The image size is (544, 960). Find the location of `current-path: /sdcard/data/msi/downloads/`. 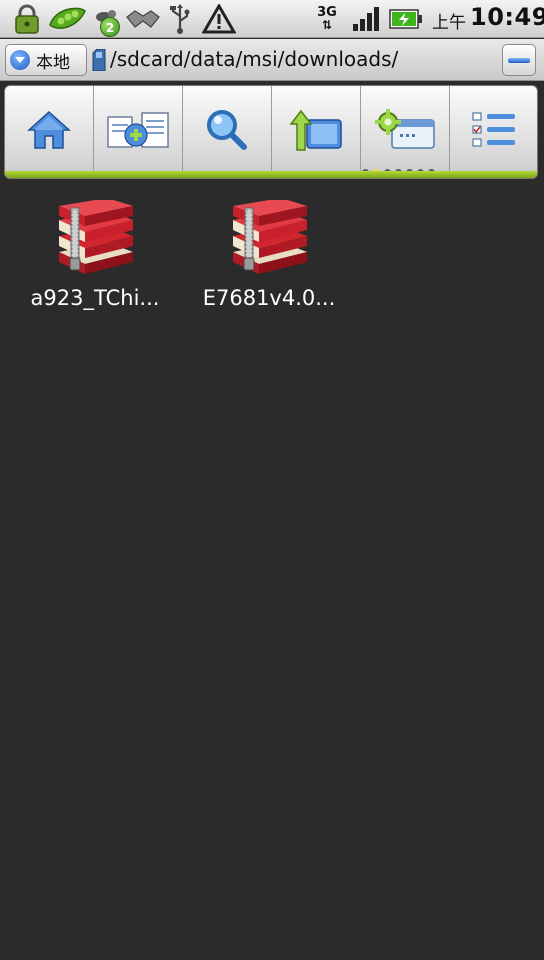

current-path: /sdcard/data/msi/downloads/ is located at coordinates (254, 59).